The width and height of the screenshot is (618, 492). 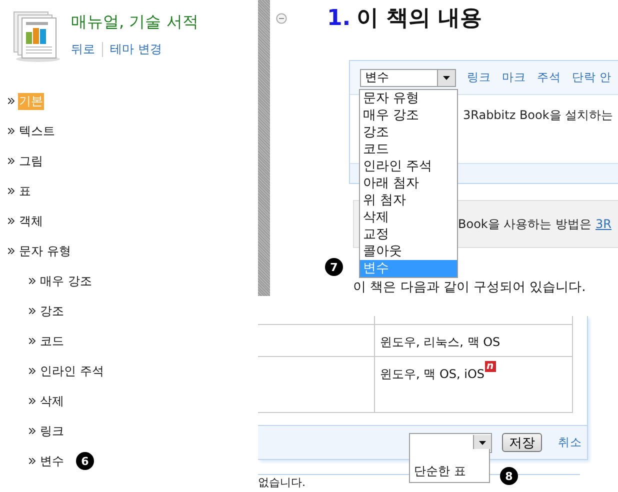 I want to click on toolbar-link: 단락 안, so click(x=592, y=77).